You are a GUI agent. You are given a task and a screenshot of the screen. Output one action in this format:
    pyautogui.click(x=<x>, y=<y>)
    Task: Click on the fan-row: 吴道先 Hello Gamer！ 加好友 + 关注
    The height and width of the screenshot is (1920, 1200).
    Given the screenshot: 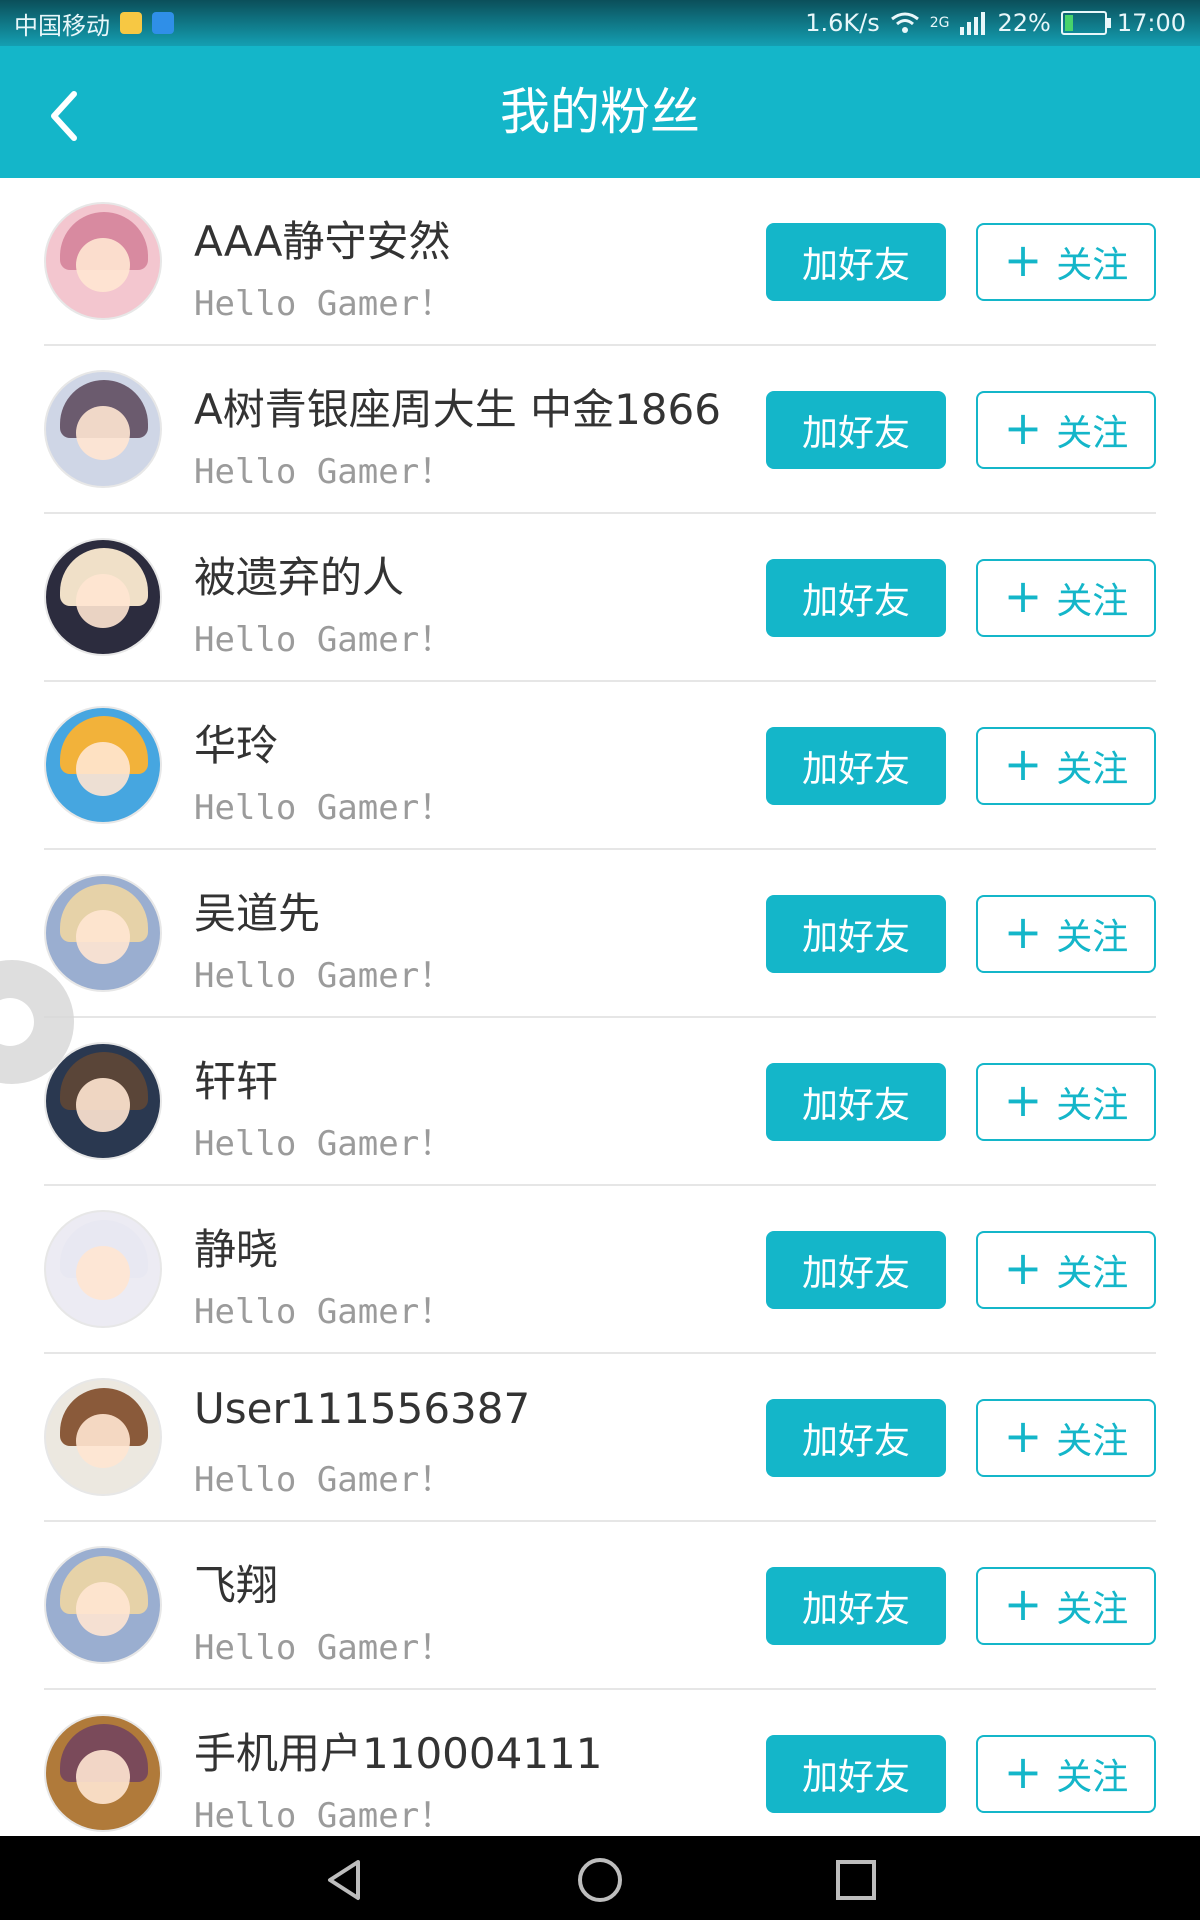 What is the action you would take?
    pyautogui.click(x=600, y=934)
    